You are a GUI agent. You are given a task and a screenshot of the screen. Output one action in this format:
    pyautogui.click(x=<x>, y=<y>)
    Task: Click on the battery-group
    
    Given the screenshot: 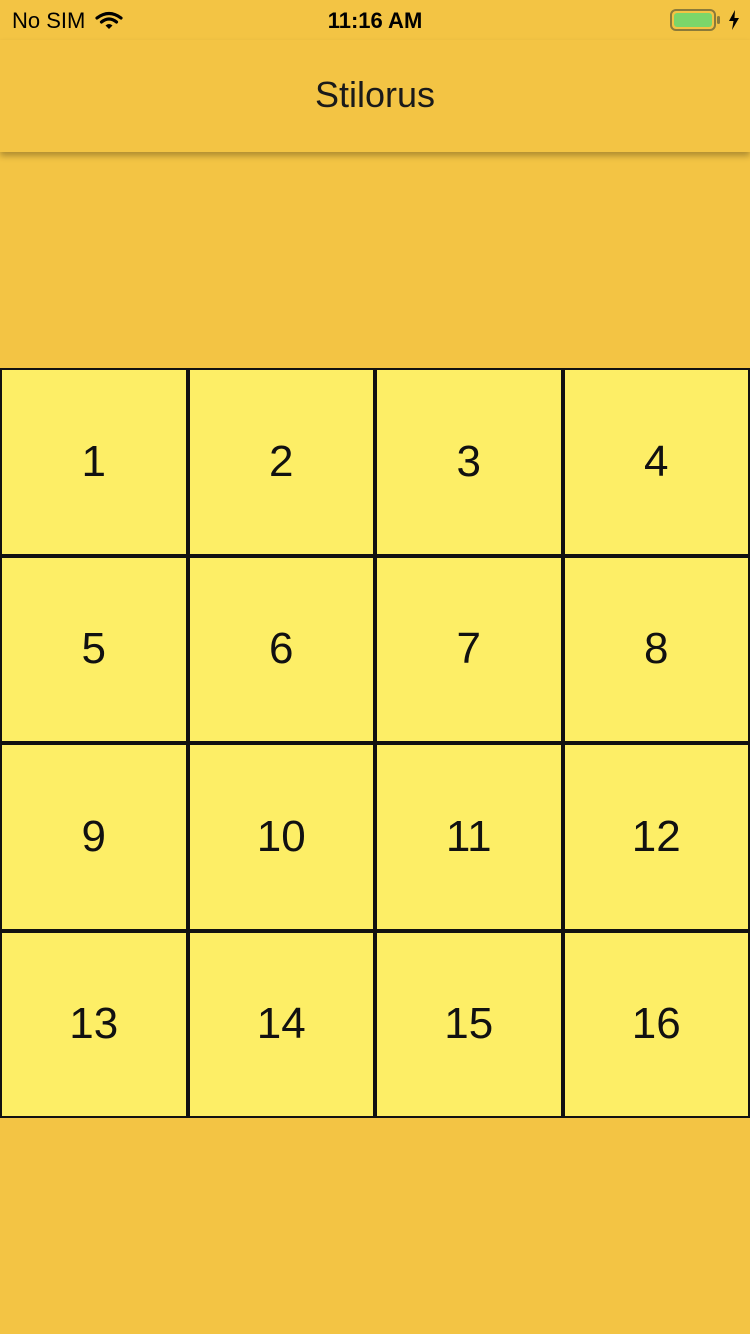 What is the action you would take?
    pyautogui.click(x=705, y=20)
    